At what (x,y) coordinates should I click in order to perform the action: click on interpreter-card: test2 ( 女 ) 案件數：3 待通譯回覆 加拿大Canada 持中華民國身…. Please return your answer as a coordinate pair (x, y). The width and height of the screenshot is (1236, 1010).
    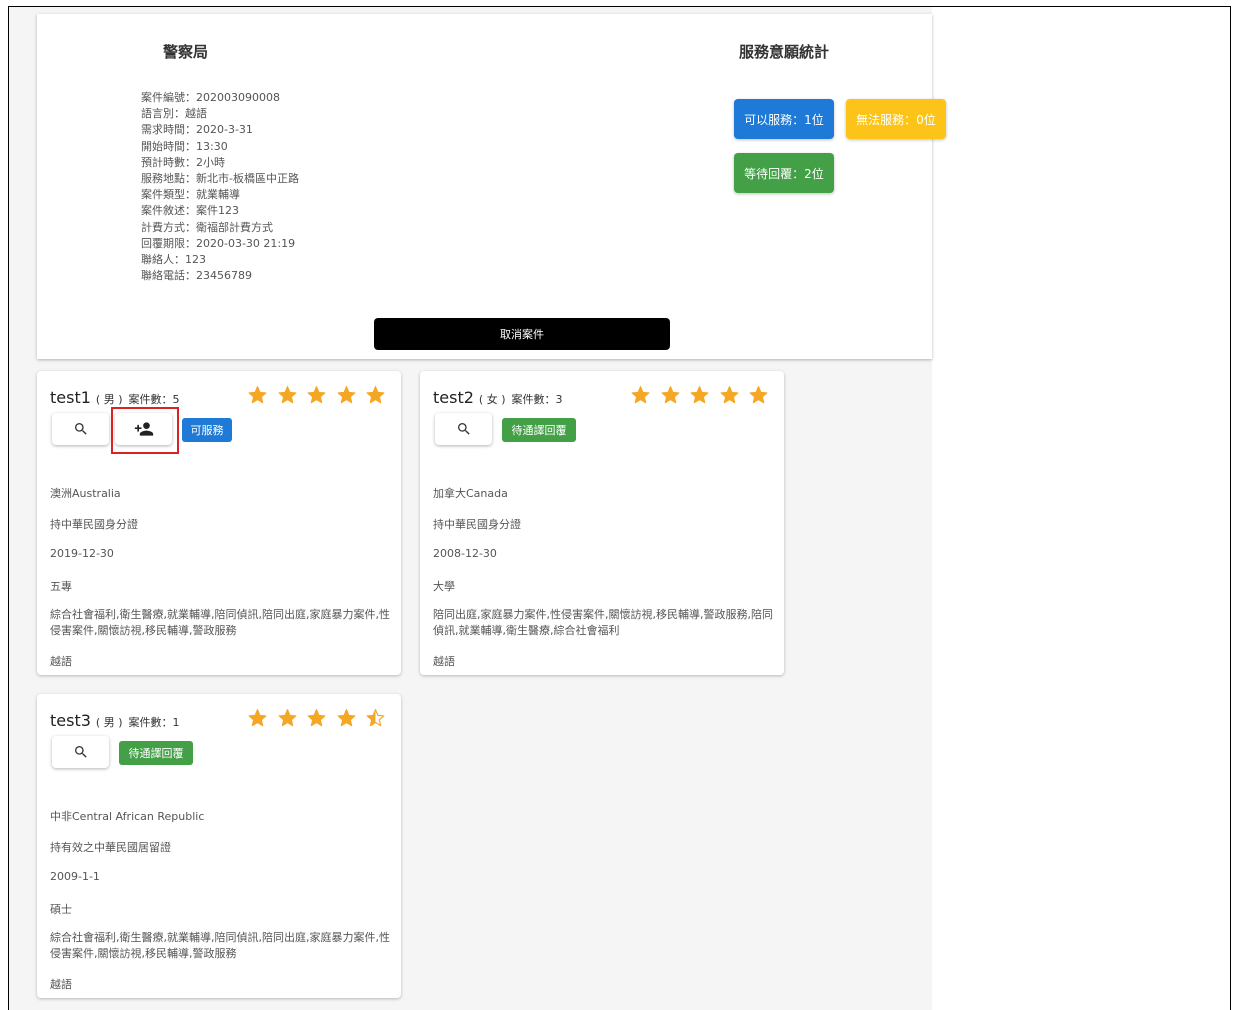
    Looking at the image, I should click on (602, 523).